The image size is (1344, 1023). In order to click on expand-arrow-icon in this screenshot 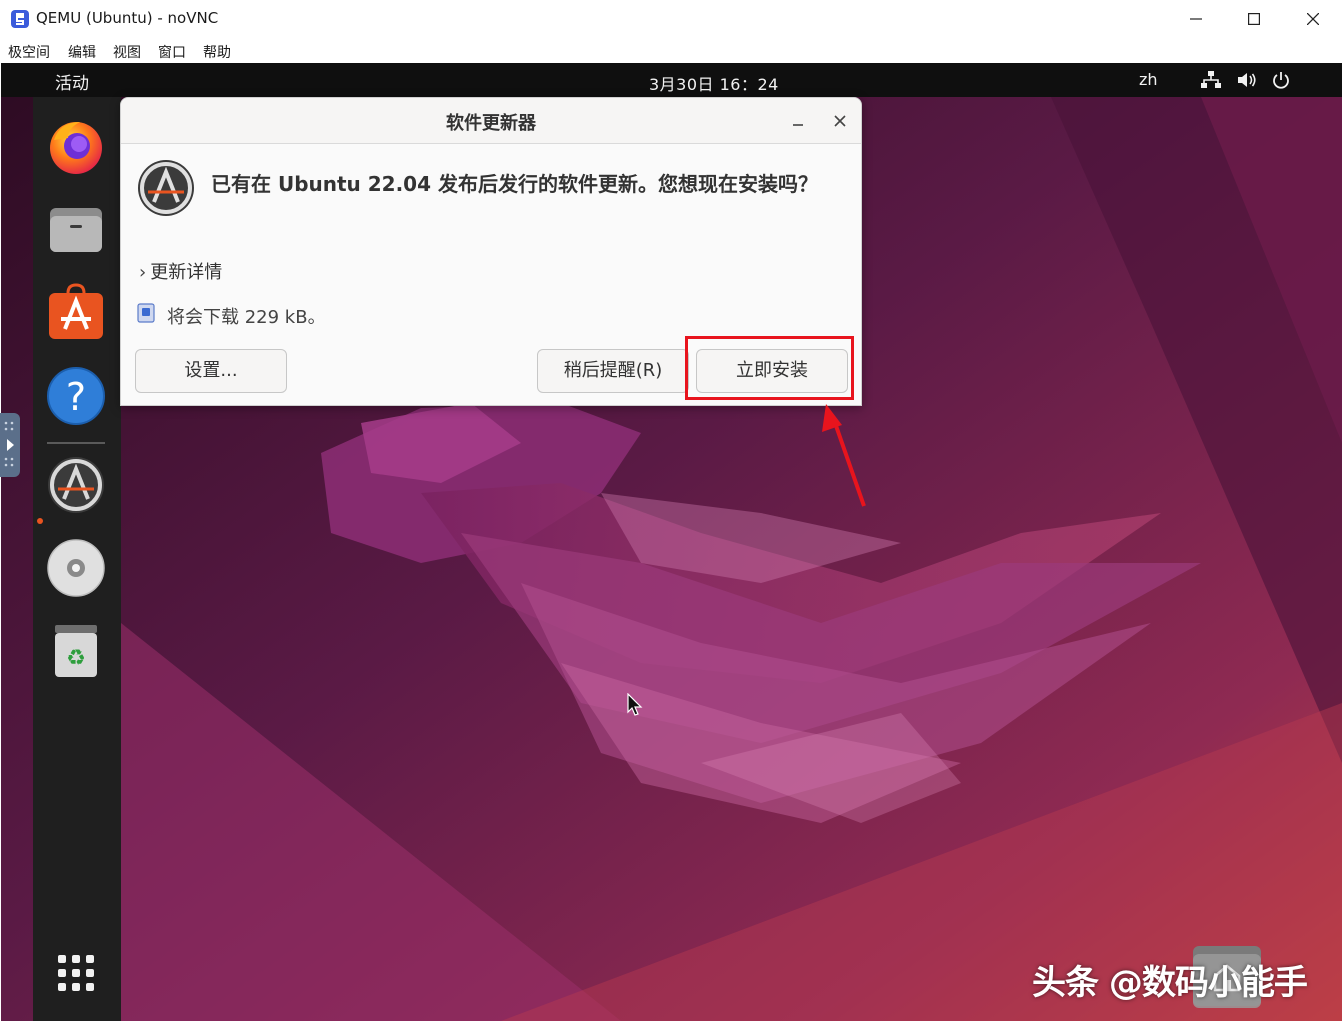, I will do `click(9, 444)`.